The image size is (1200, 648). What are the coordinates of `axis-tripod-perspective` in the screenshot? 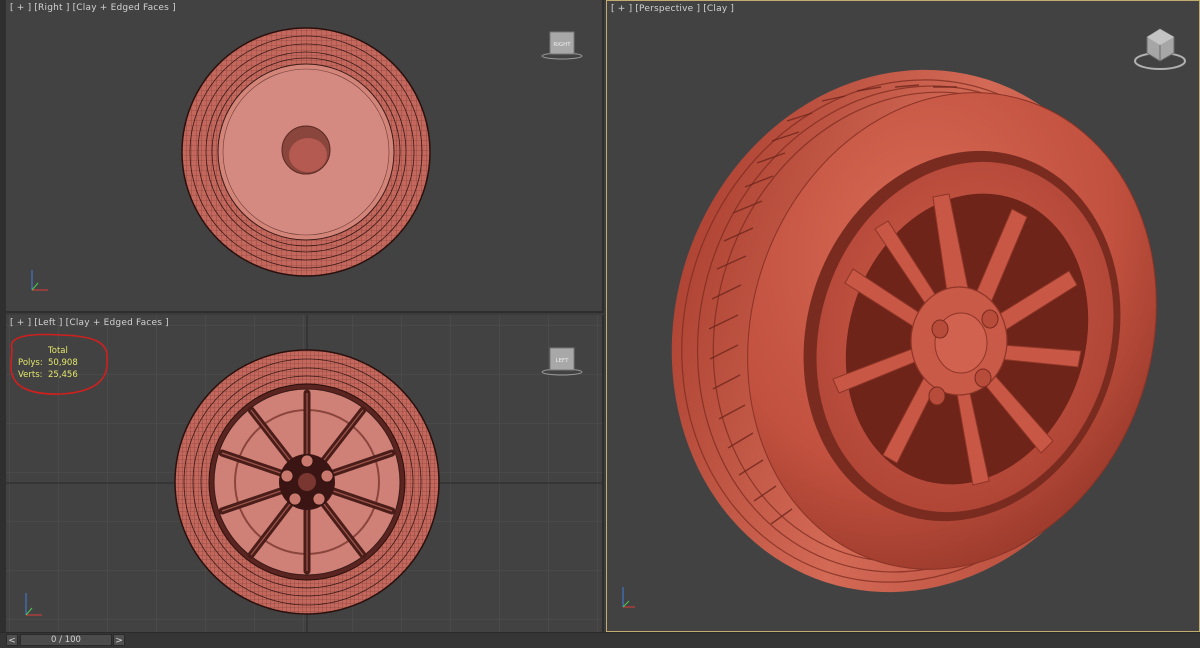 It's located at (628, 597).